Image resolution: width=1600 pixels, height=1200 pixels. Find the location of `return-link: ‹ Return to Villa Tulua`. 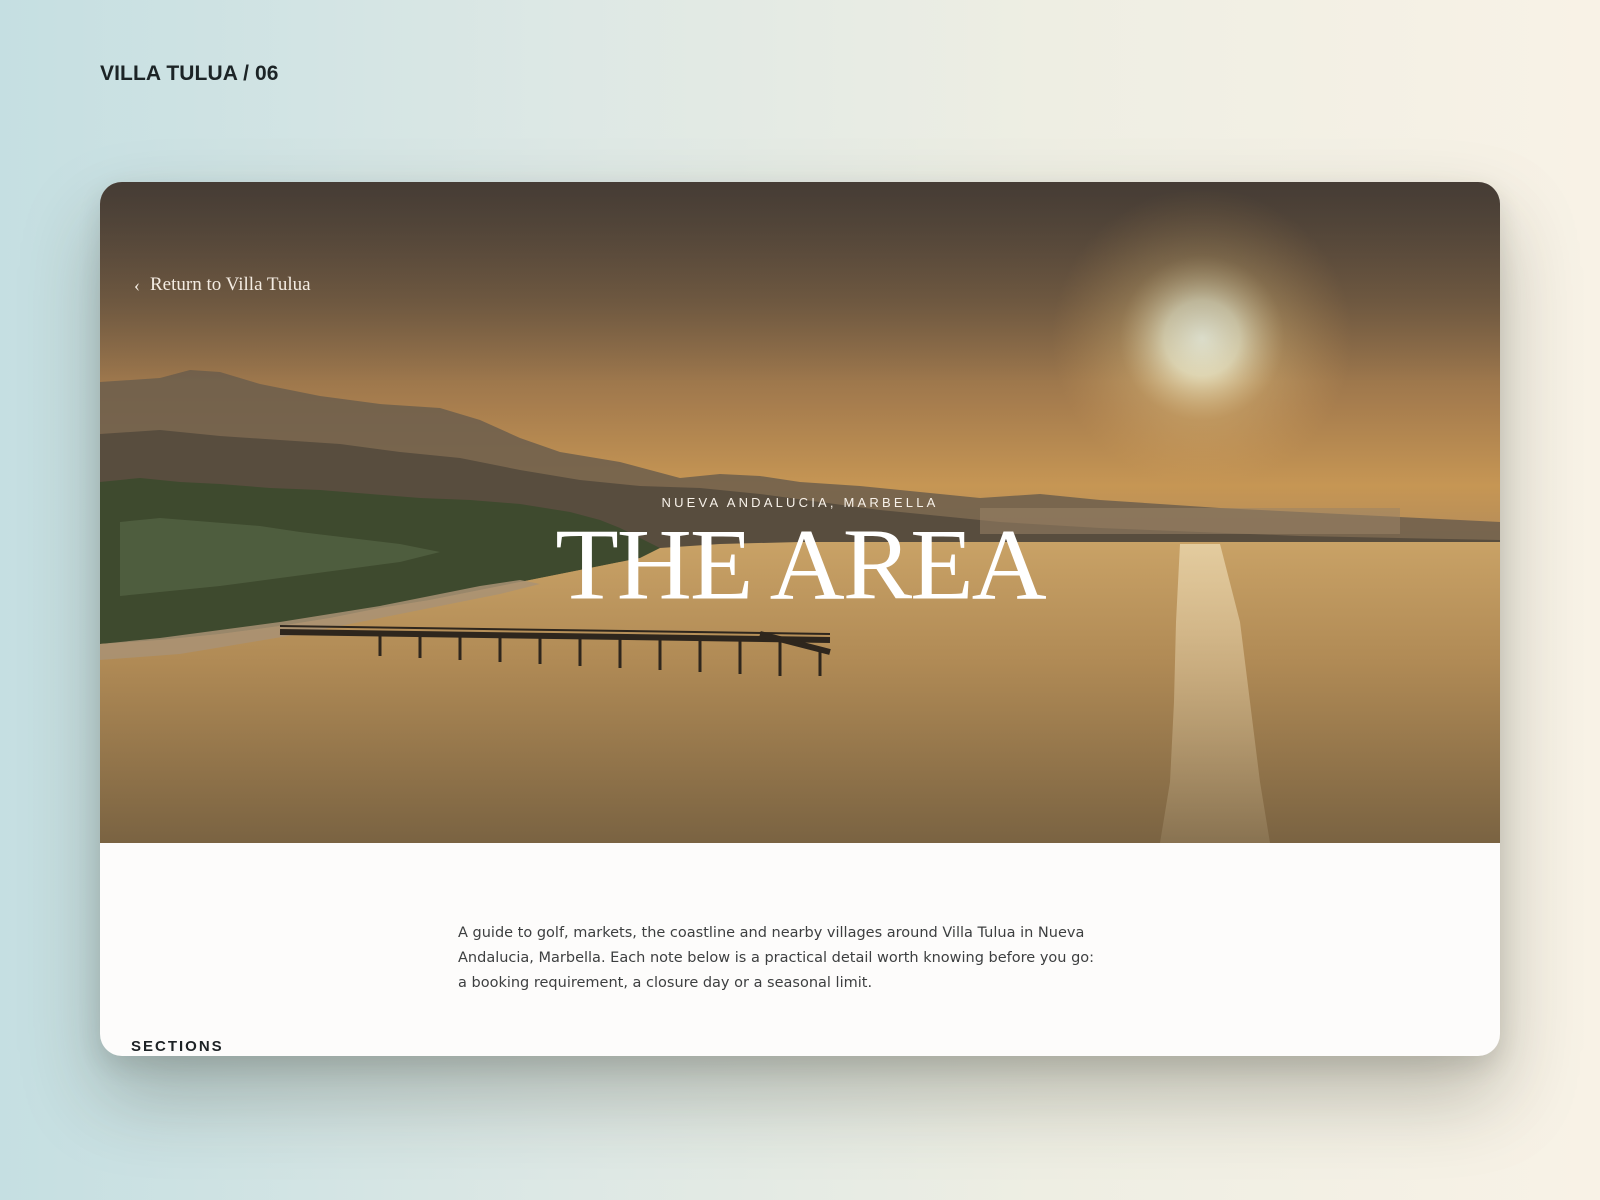

return-link: ‹ Return to Villa Tulua is located at coordinates (222, 285).